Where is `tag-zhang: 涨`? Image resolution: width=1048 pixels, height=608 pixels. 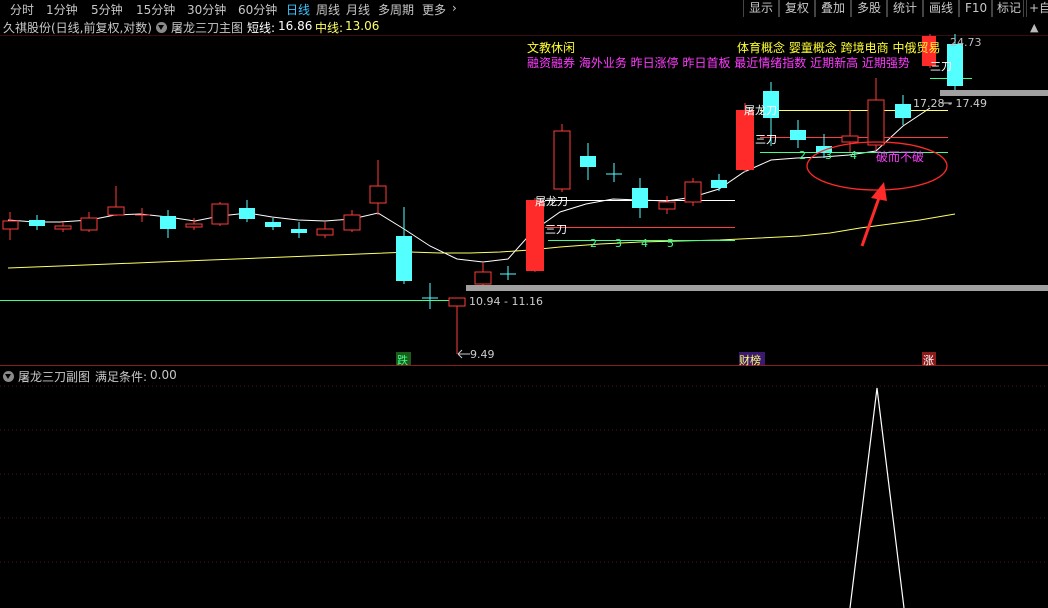
tag-zhang: 涨 is located at coordinates (928, 360).